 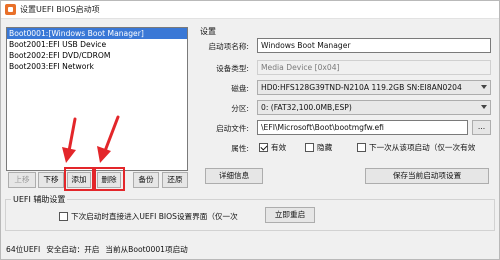 I want to click on attr-next-boot-checkbox: 下一次从该项启动（仅一次有效, so click(x=416, y=147).